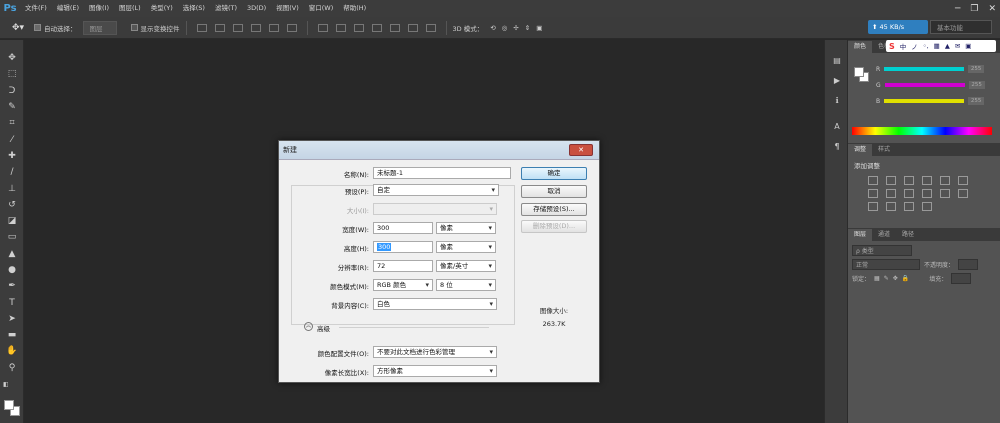 This screenshot has height=423, width=1000. What do you see at coordinates (884, 150) in the screenshot?
I see `tab-styles: 样式` at bounding box center [884, 150].